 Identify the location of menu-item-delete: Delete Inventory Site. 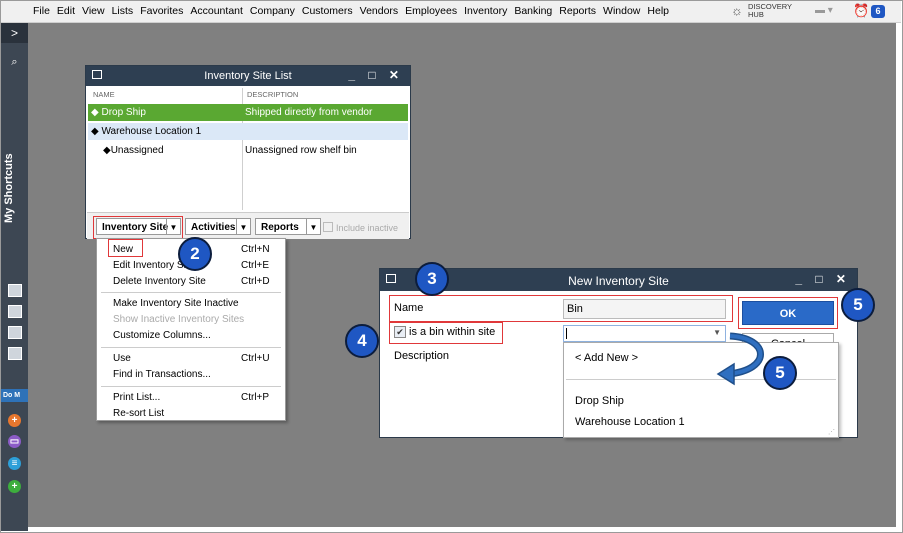
(159, 281).